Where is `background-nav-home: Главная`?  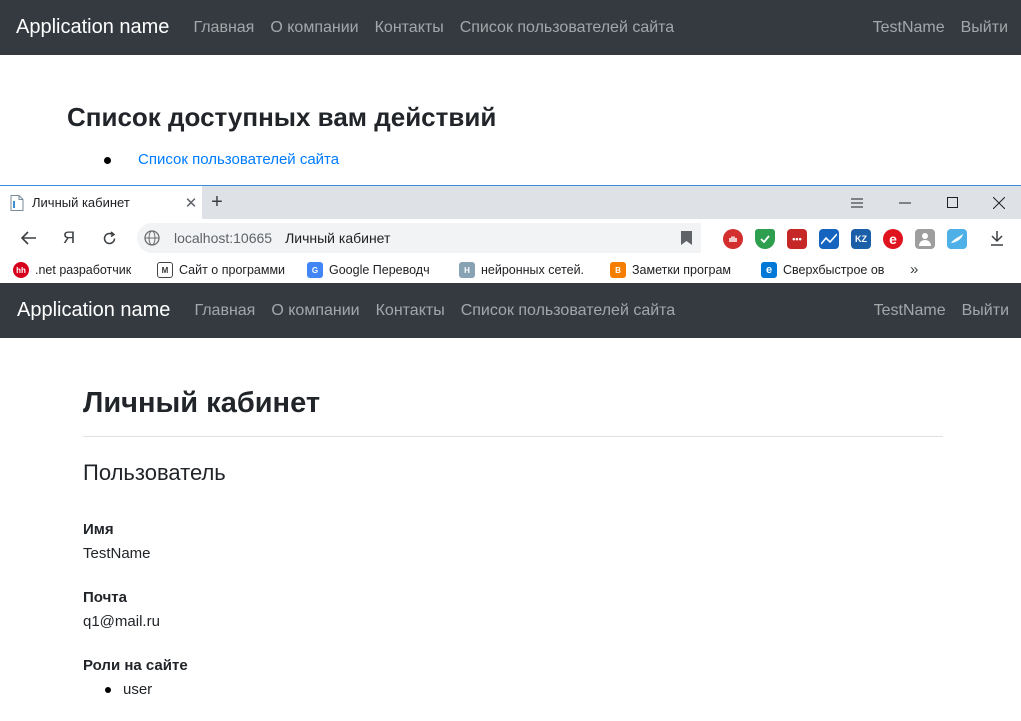
background-nav-home: Главная is located at coordinates (223, 28).